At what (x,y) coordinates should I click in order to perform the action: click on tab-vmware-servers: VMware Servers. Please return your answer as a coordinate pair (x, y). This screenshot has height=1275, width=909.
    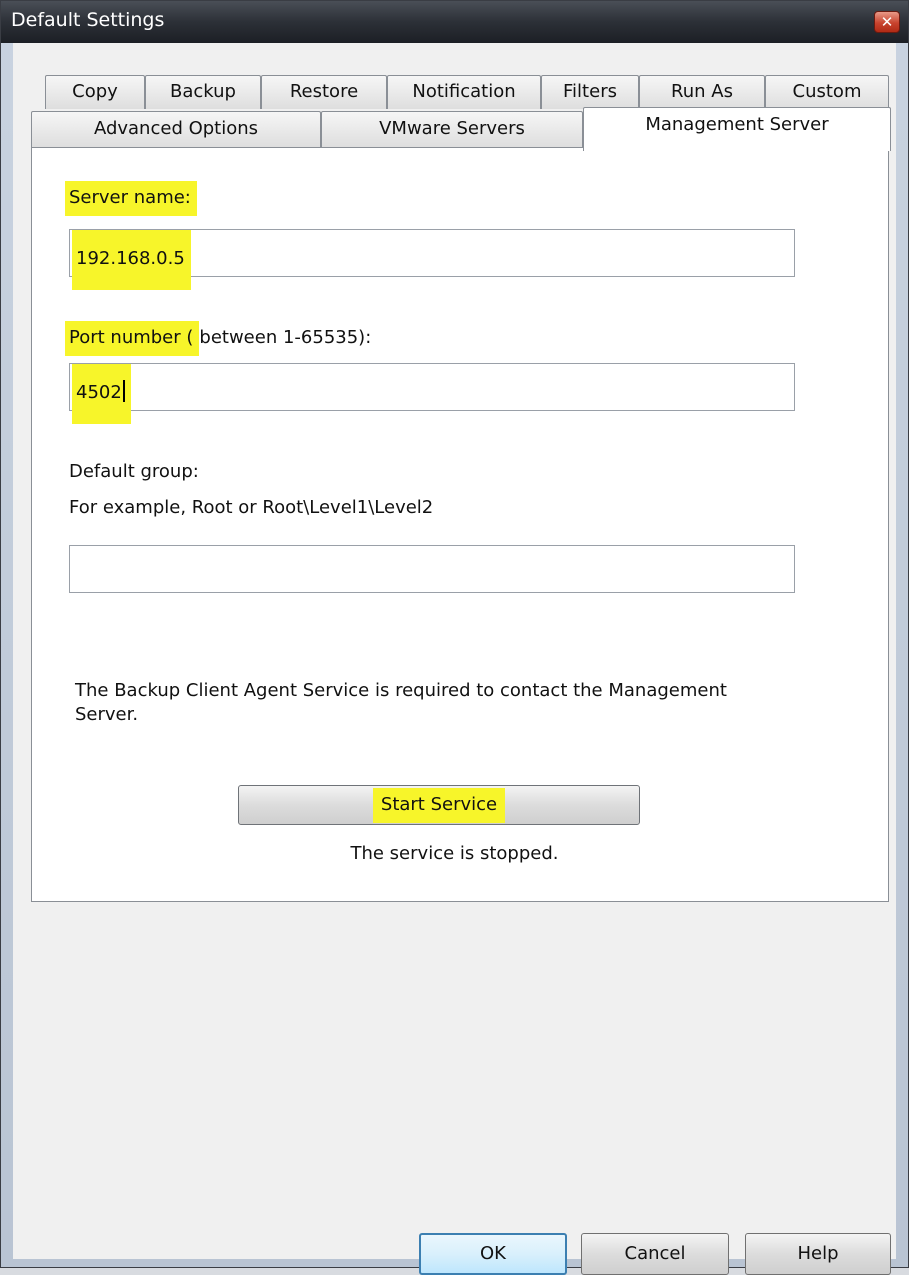
    Looking at the image, I should click on (452, 129).